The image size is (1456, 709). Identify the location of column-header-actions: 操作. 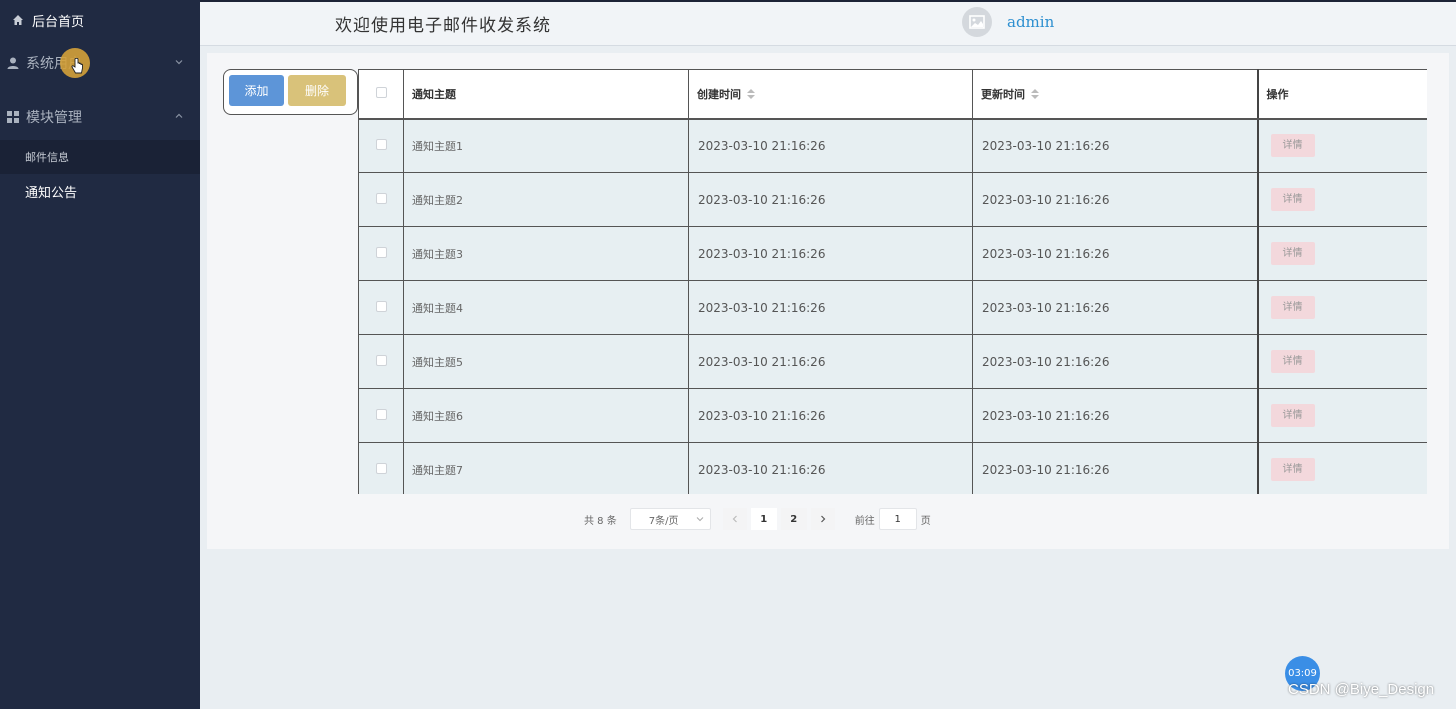
(1341, 94).